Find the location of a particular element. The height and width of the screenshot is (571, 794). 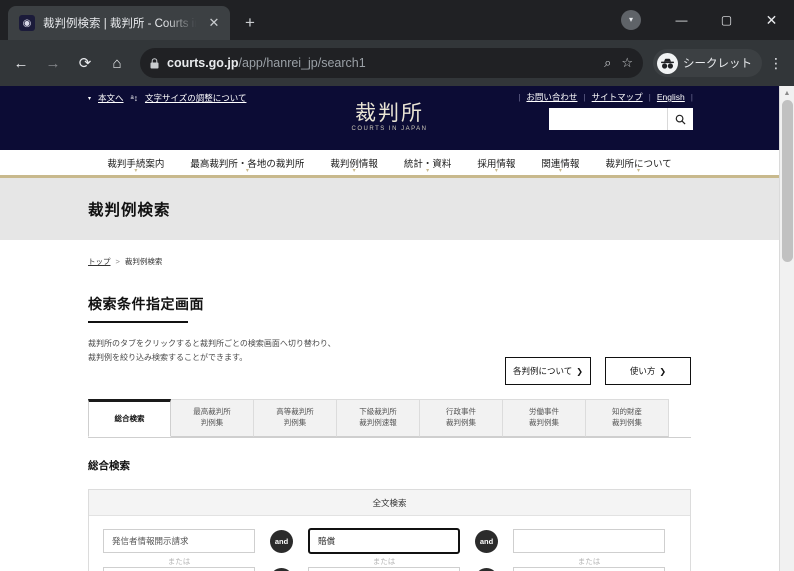

browser-tab: ◉ 裁判例検索 | 裁判所 - Courts in Japan ✕ is located at coordinates (119, 23).